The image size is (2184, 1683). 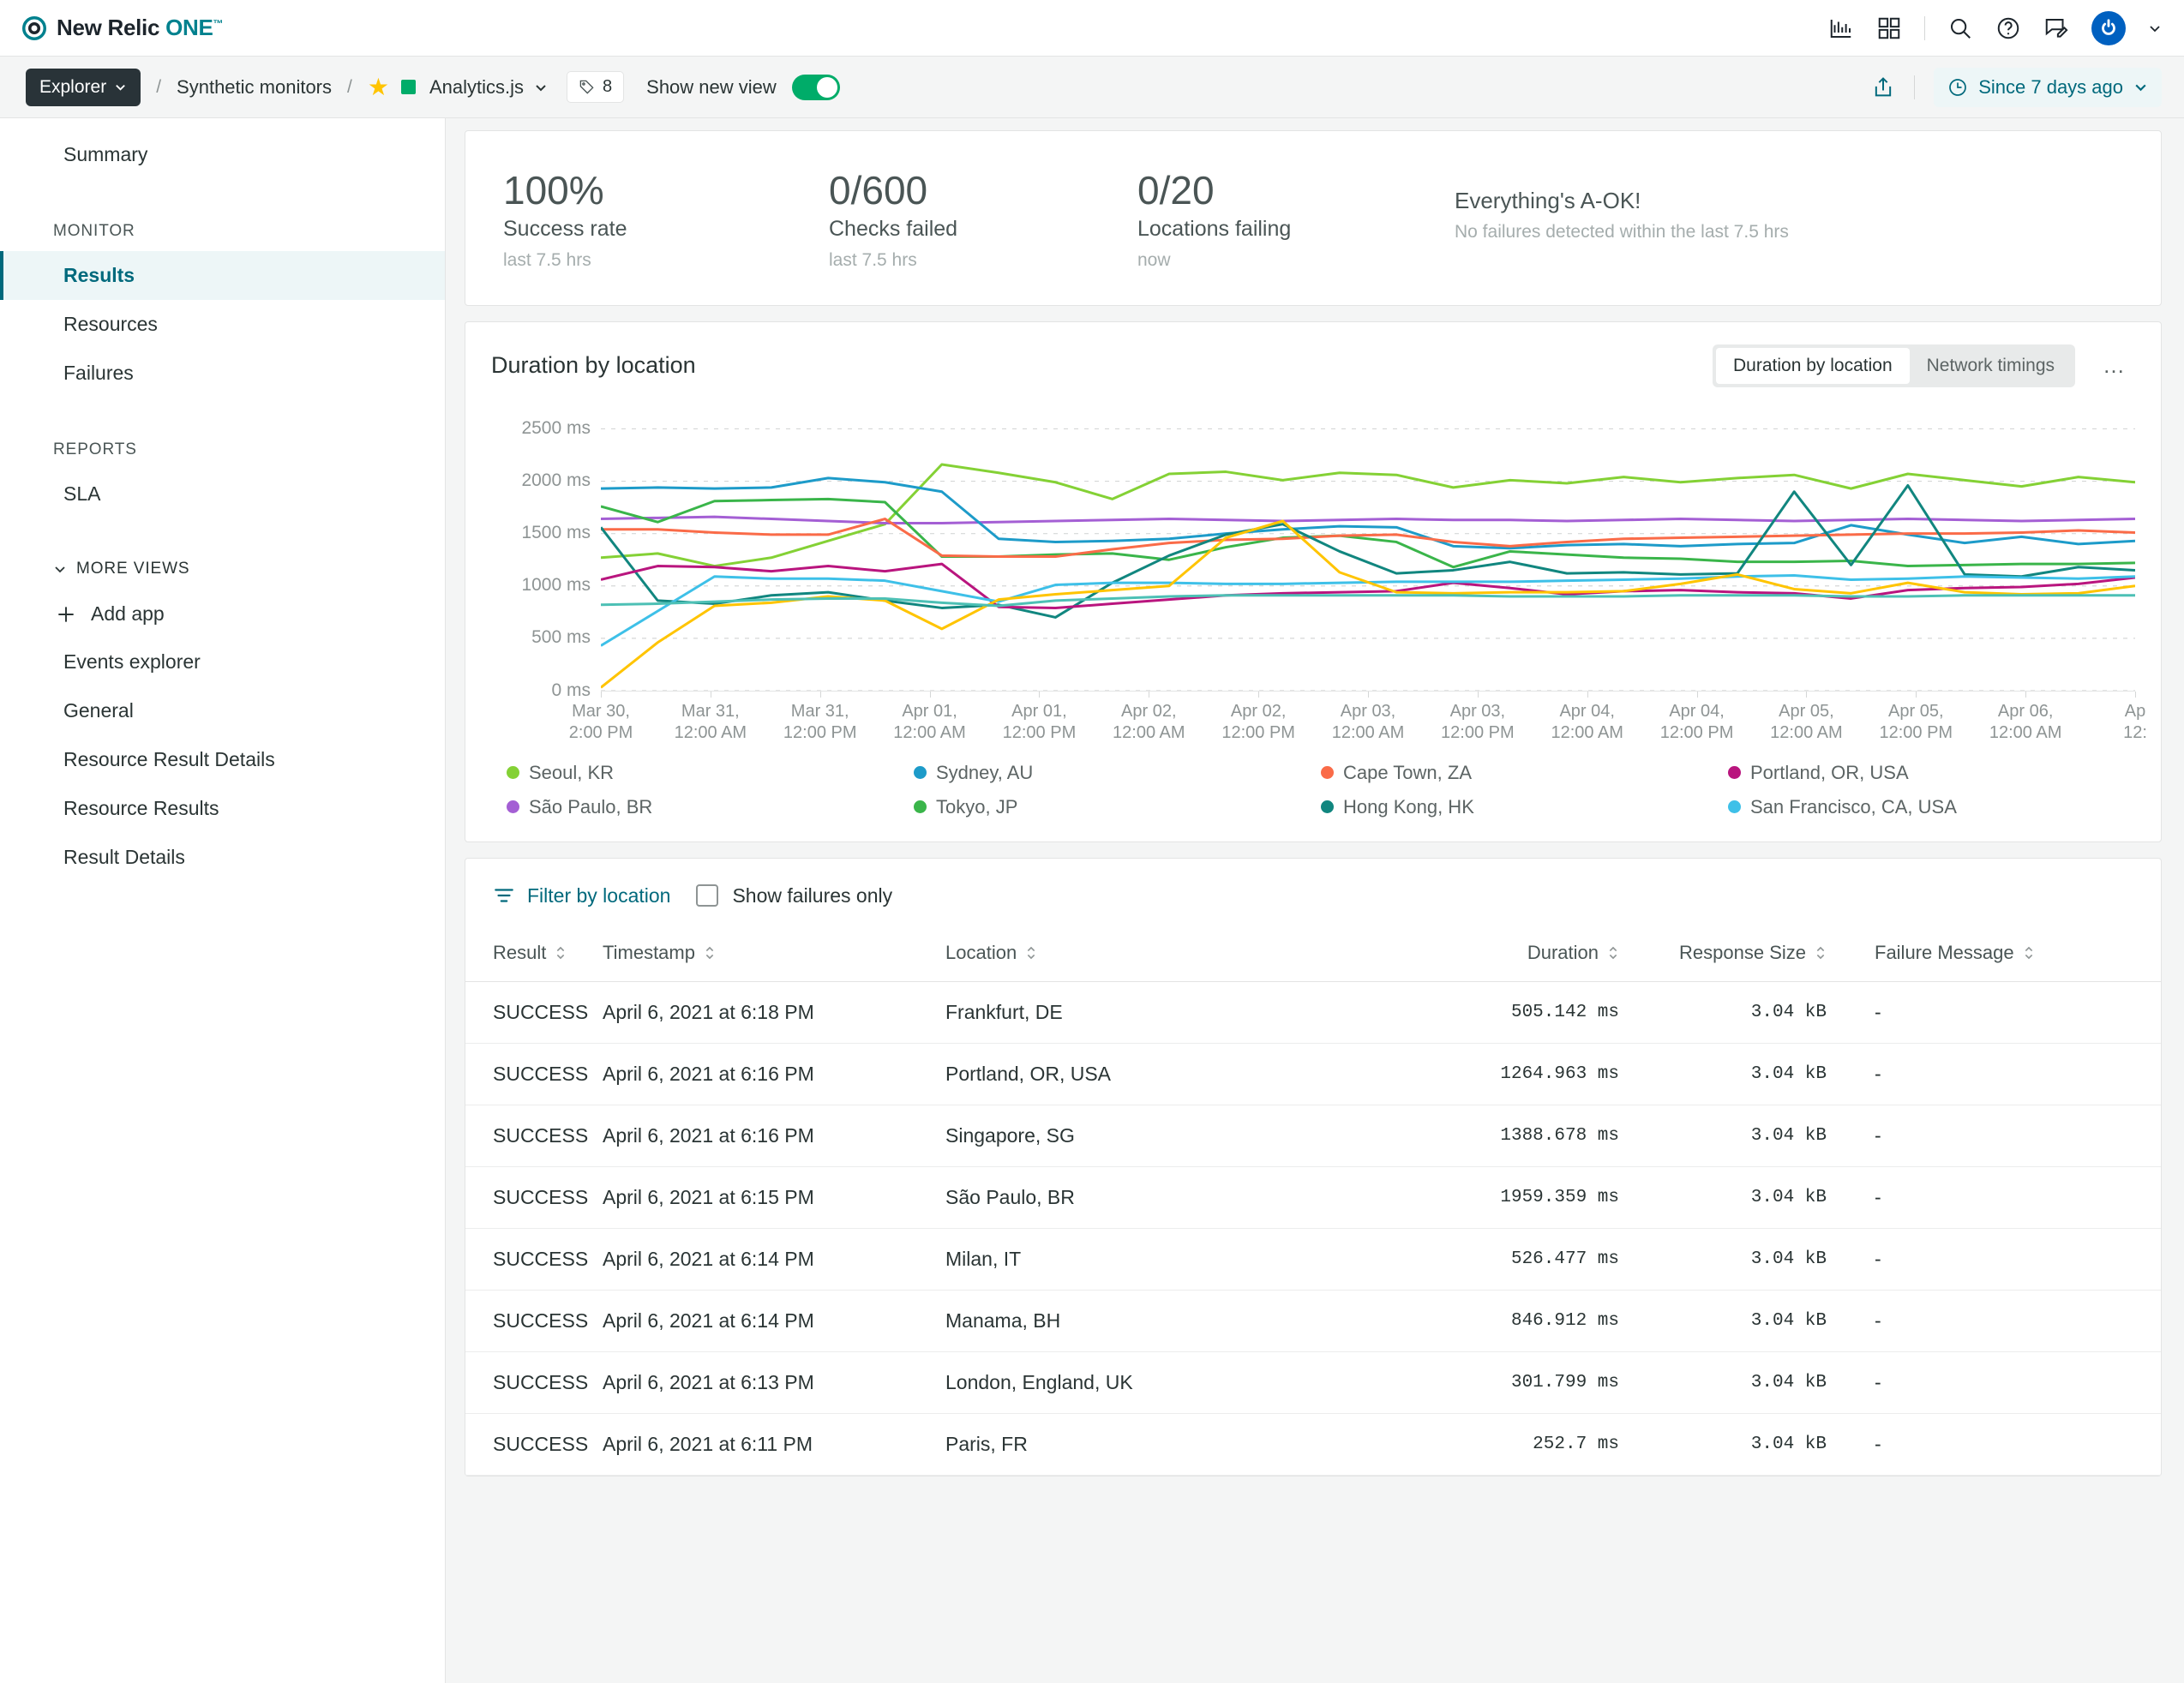 What do you see at coordinates (1149, 721) in the screenshot?
I see `x-axis-tick-label: Apr 02, 12:00 AM` at bounding box center [1149, 721].